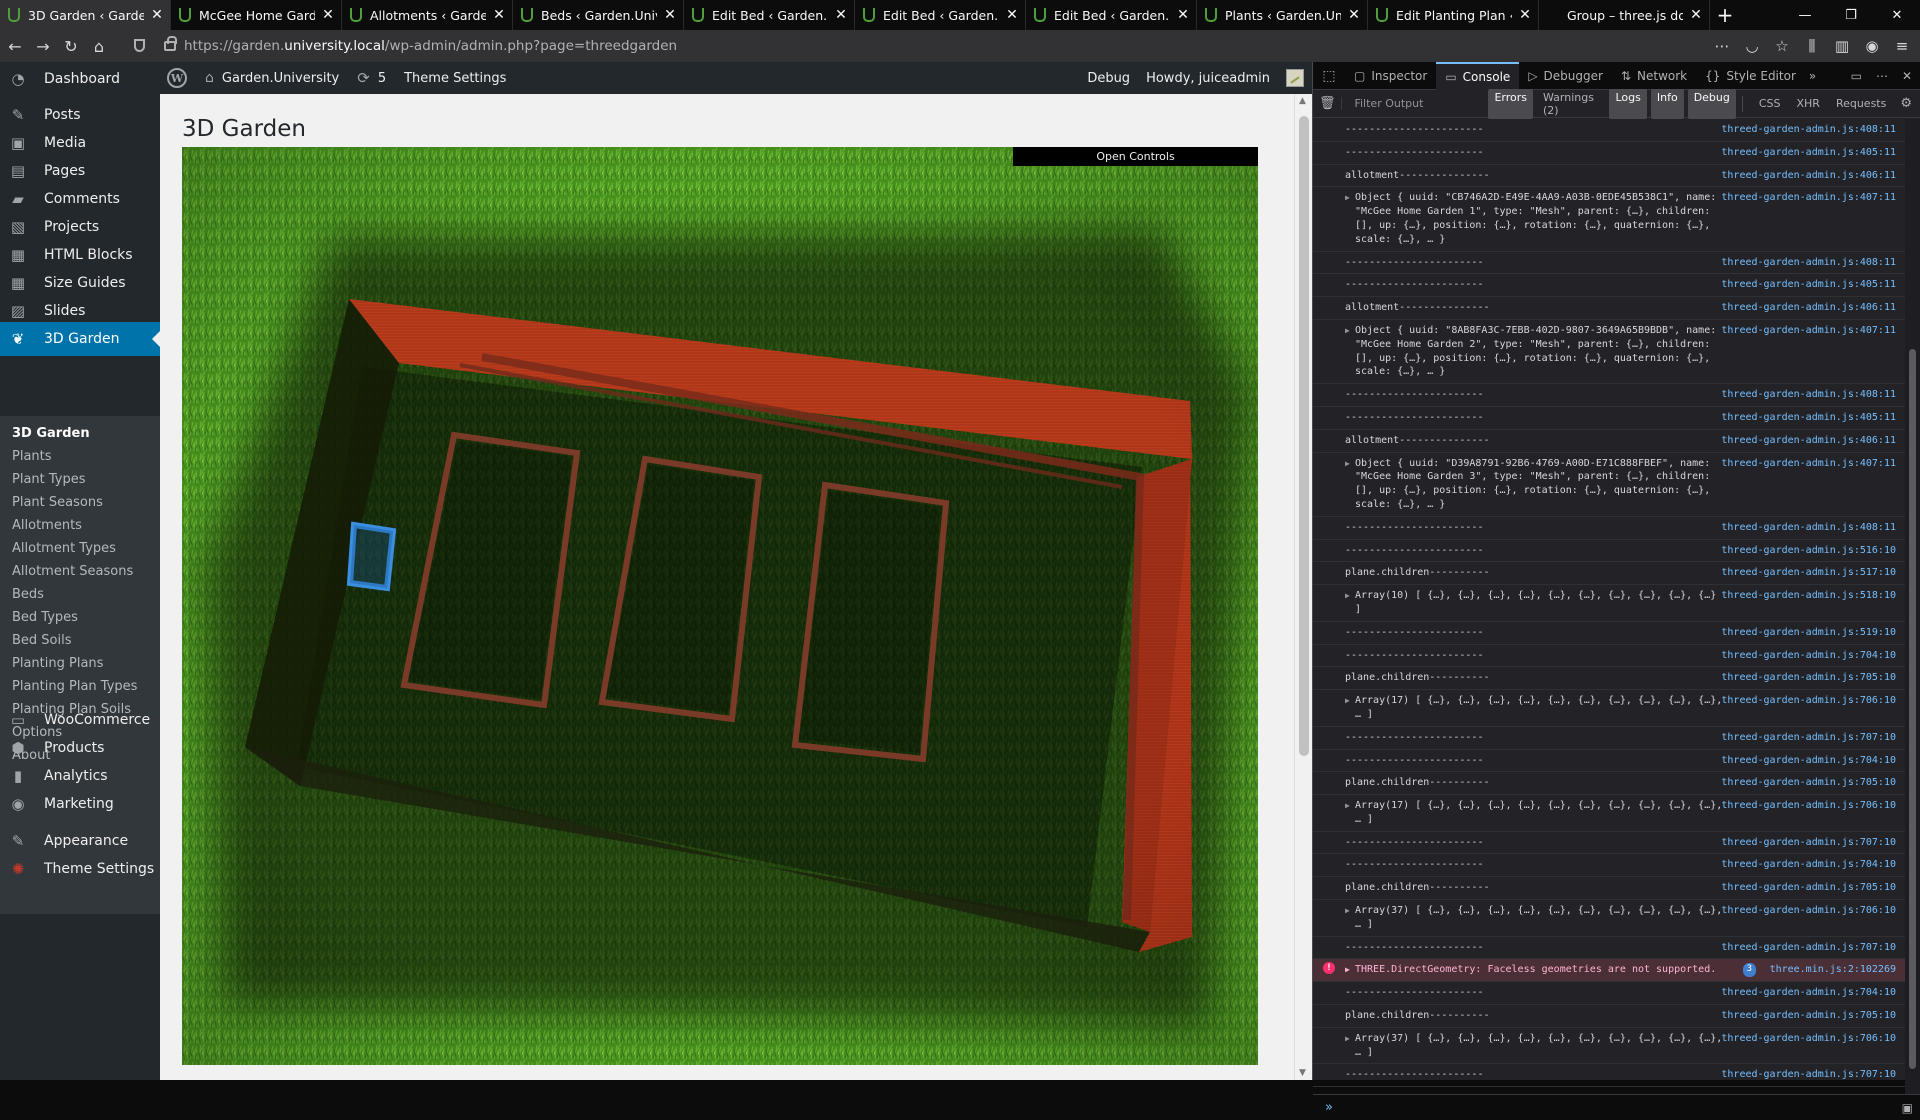 The height and width of the screenshot is (1120, 1920). I want to click on console-source-link: threed-garden-admin.js:519:10, so click(1808, 633).